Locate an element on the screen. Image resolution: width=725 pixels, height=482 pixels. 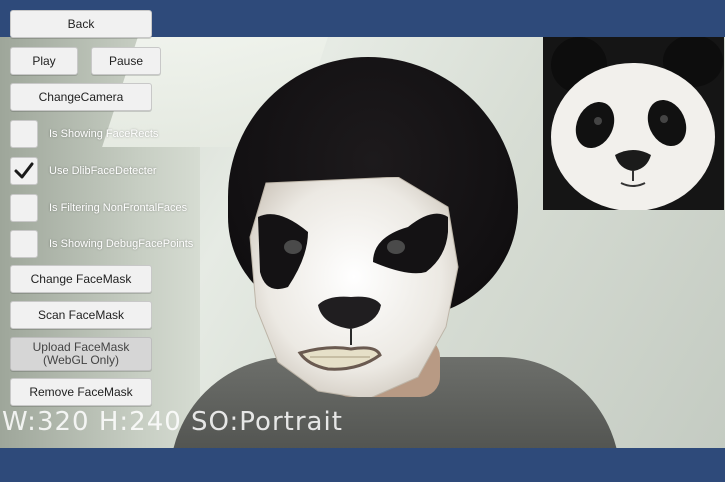
back-button: Back is located at coordinates (81, 24).